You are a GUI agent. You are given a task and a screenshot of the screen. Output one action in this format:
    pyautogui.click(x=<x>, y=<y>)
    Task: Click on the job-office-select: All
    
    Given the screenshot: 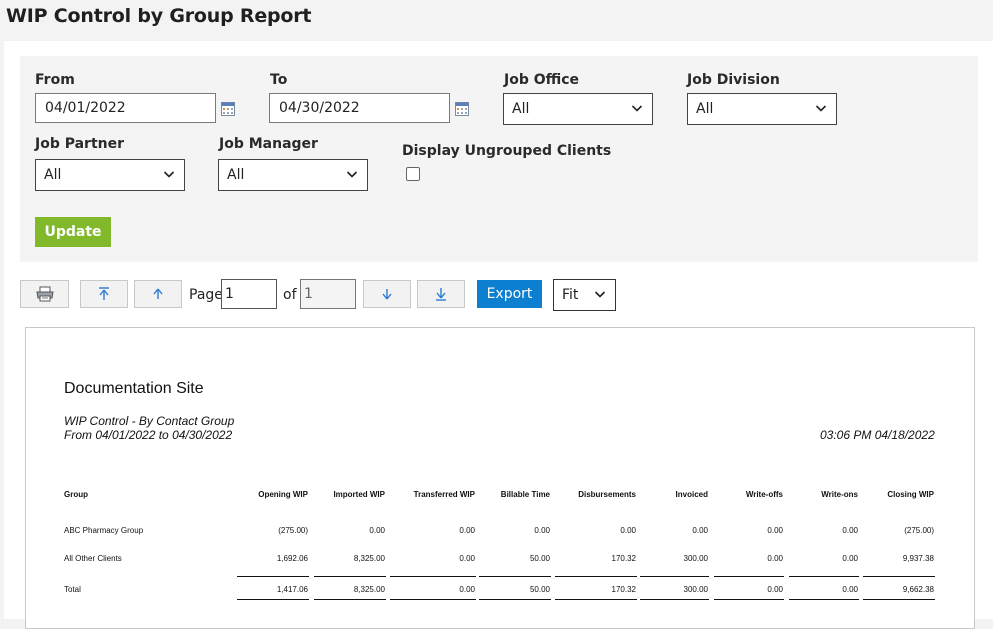 What is the action you would take?
    pyautogui.click(x=578, y=109)
    